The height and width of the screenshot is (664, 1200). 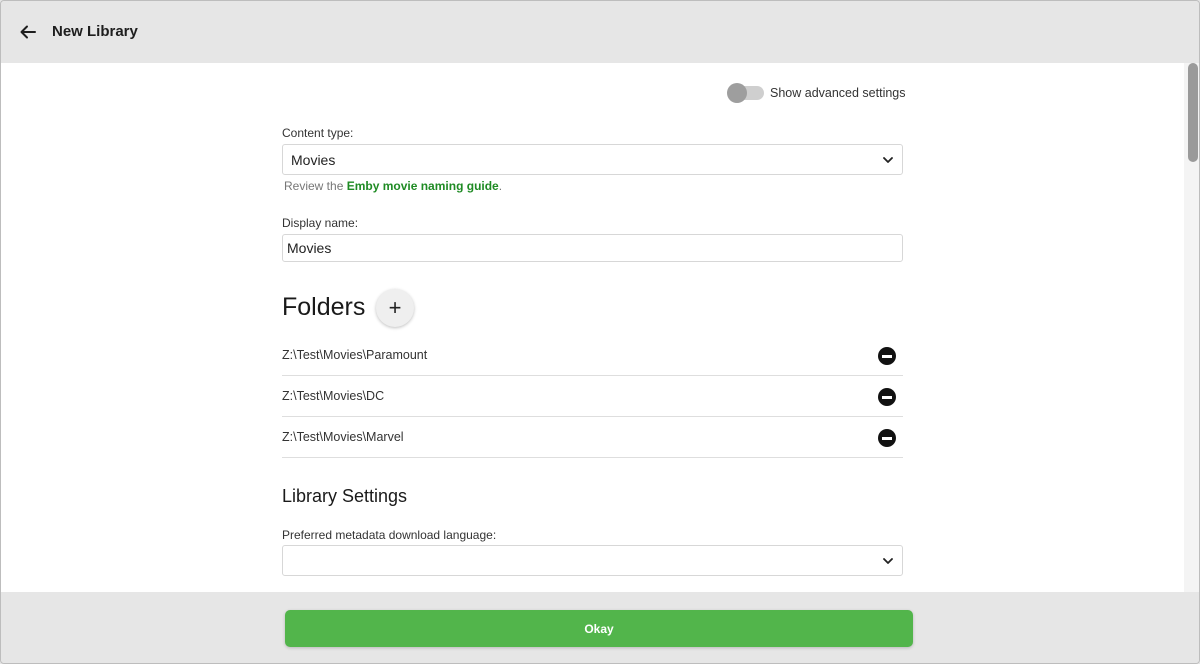 I want to click on metadata-language-select, so click(x=592, y=560).